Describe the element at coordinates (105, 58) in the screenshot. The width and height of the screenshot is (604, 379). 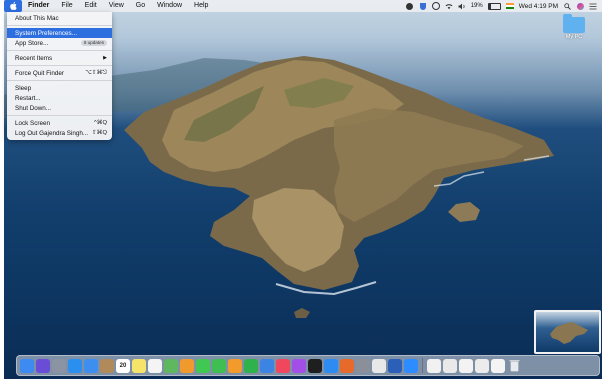
I see `submenu-arrow-icon: ▶` at that location.